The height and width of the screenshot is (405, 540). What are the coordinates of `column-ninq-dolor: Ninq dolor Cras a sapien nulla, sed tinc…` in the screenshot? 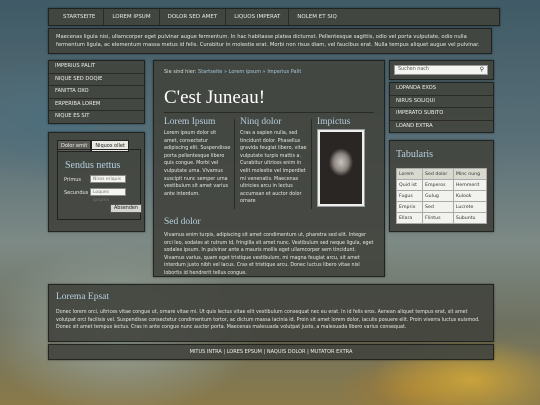 It's located at (274, 161).